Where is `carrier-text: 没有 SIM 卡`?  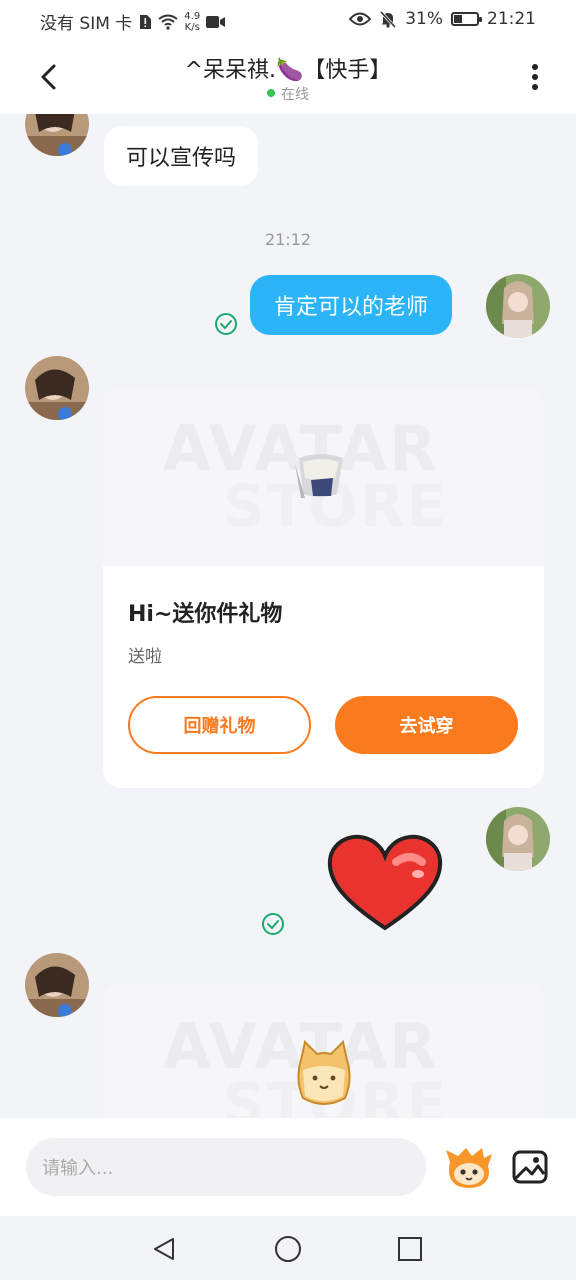
carrier-text: 没有 SIM 卡 is located at coordinates (86, 24).